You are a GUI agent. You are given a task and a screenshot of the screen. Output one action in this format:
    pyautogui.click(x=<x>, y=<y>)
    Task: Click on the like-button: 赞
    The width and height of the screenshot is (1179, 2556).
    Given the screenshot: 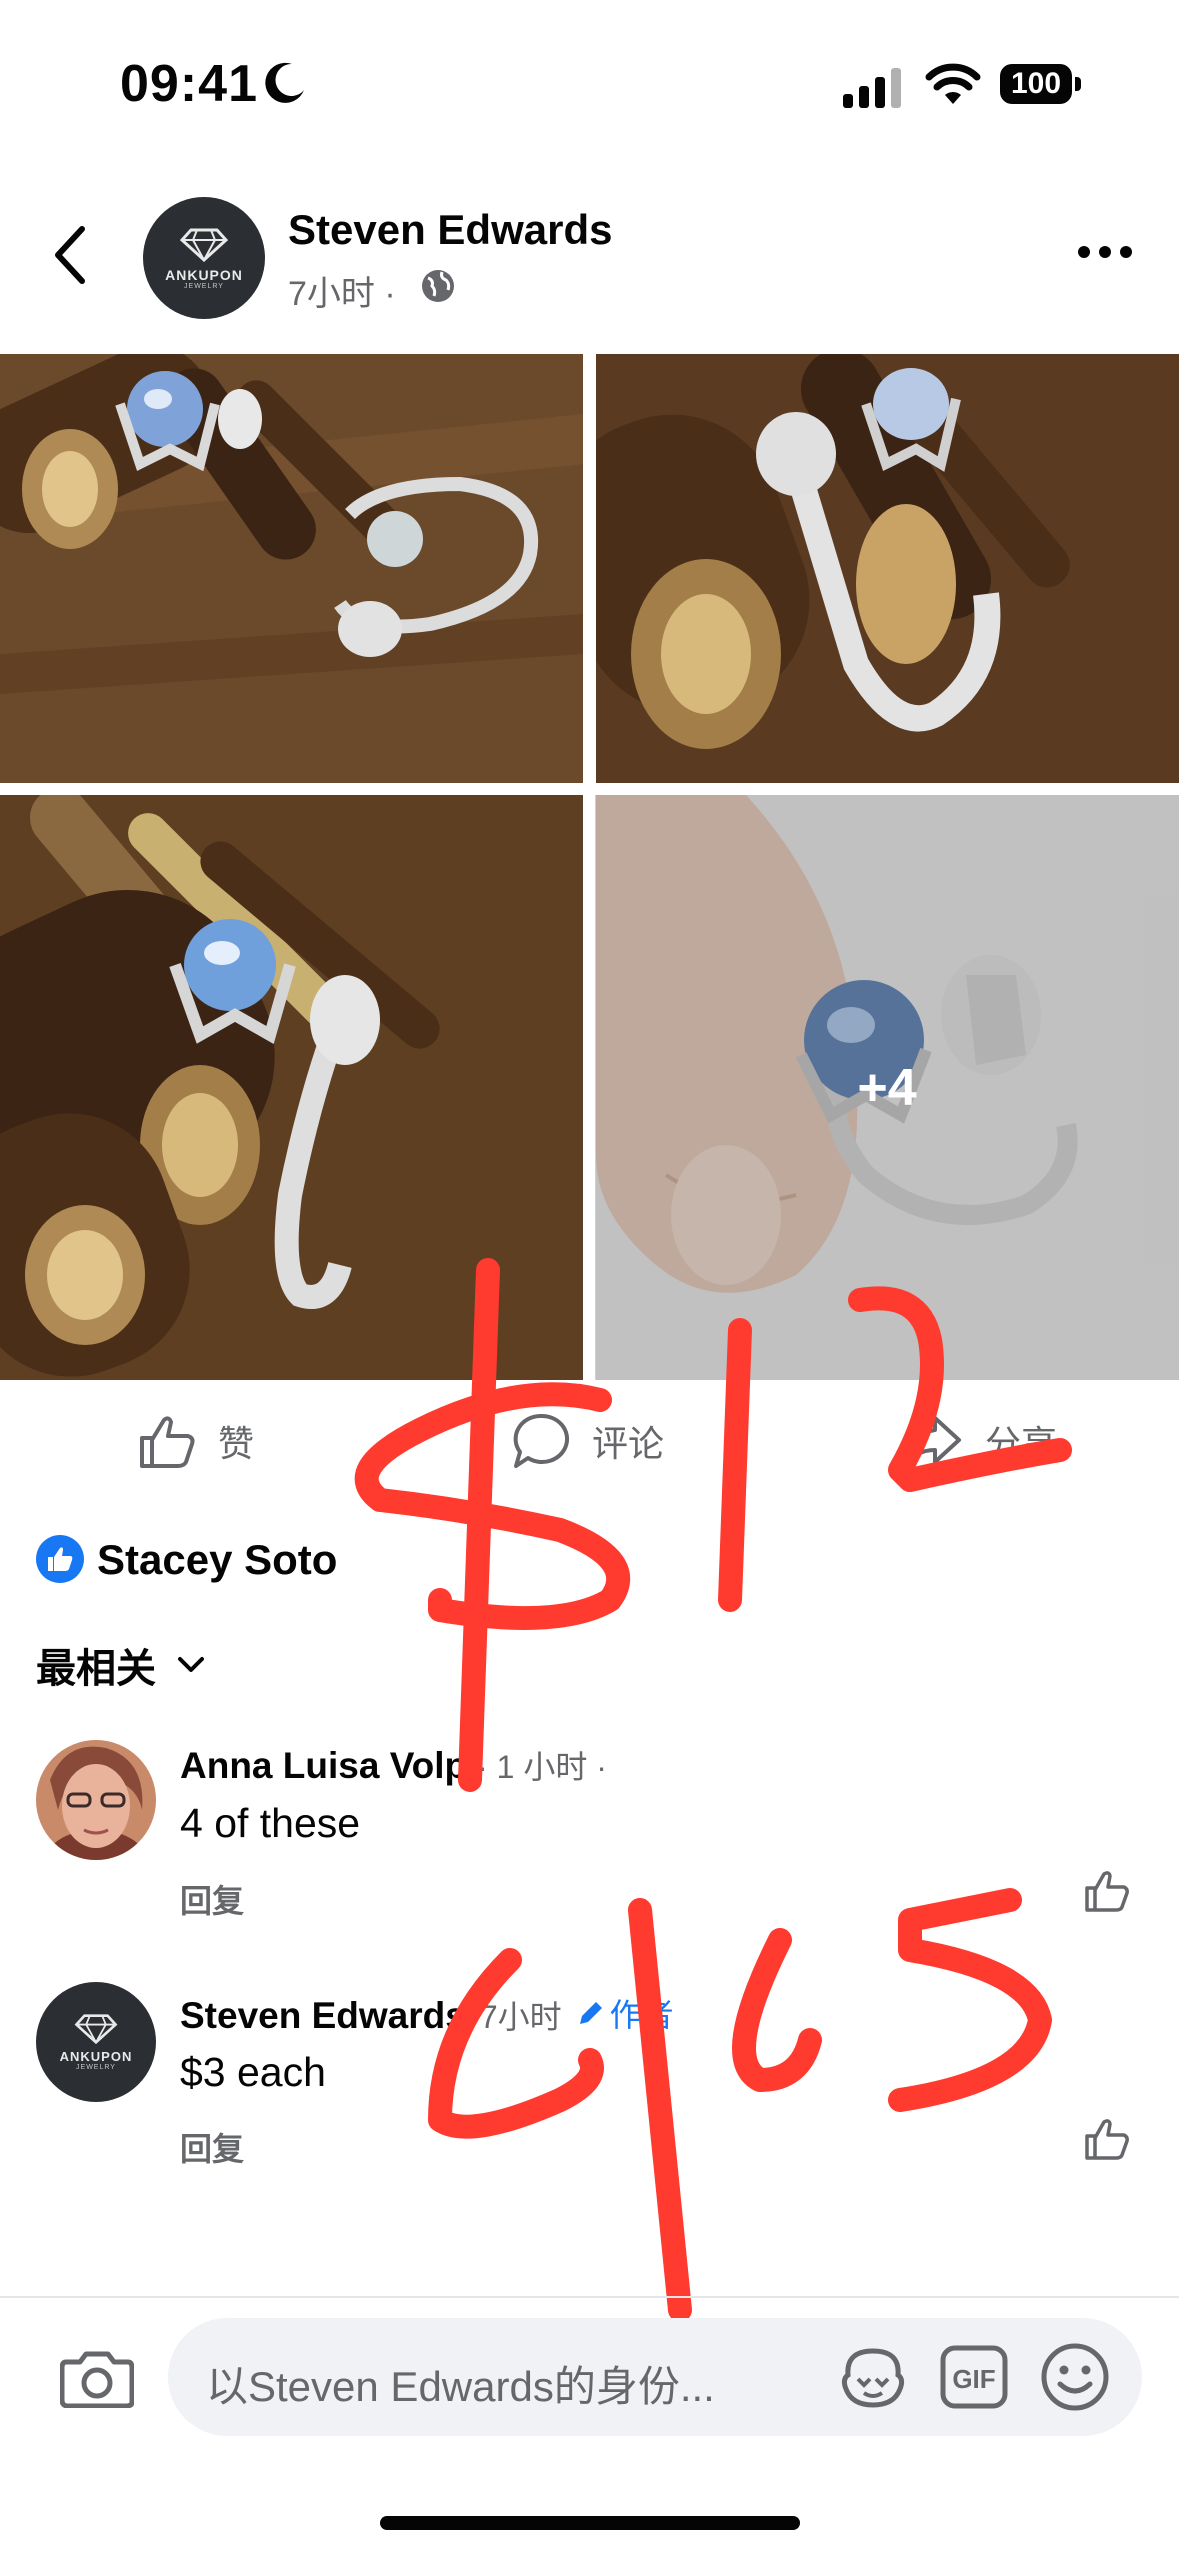 What is the action you would take?
    pyautogui.click(x=196, y=1441)
    